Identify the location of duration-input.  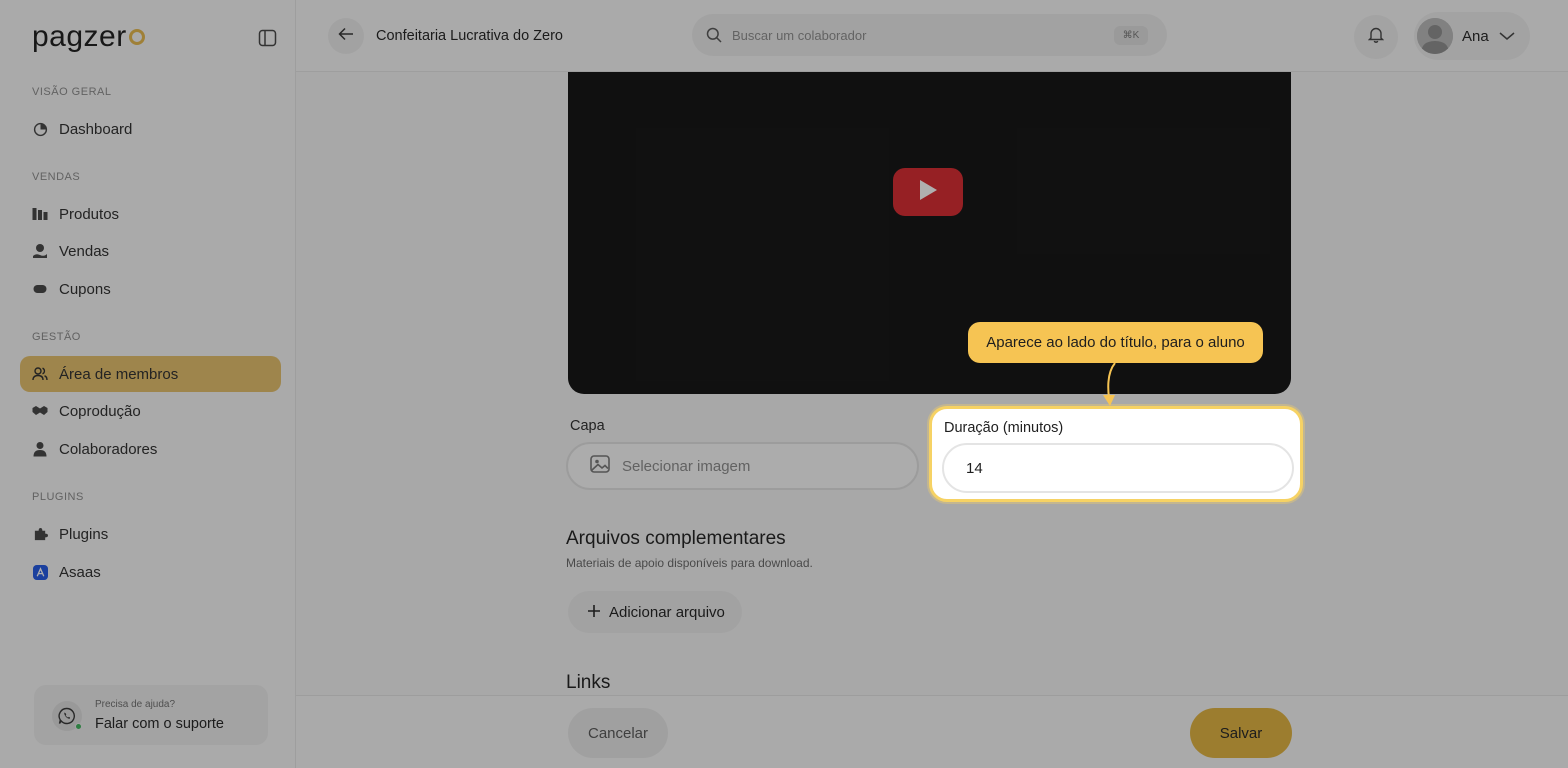
(1118, 468).